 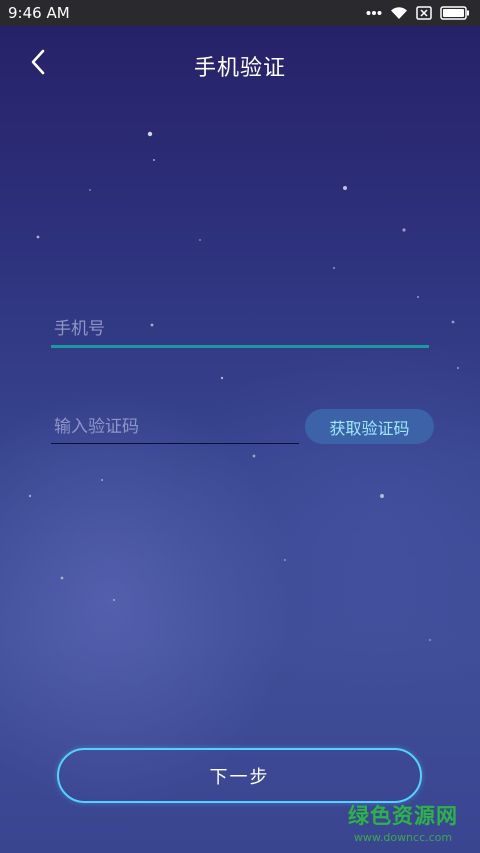 I want to click on phone-number-field, so click(x=240, y=330).